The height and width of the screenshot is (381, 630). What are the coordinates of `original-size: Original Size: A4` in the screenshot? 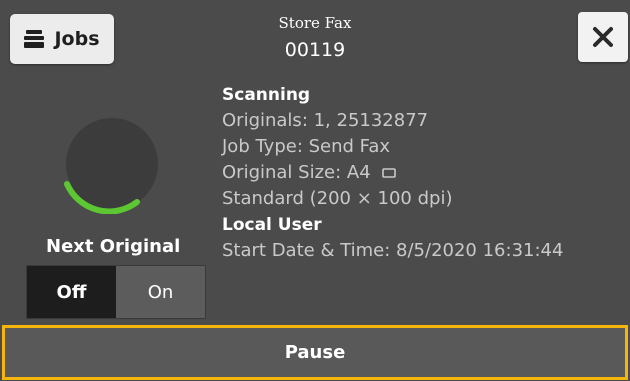 It's located at (296, 172).